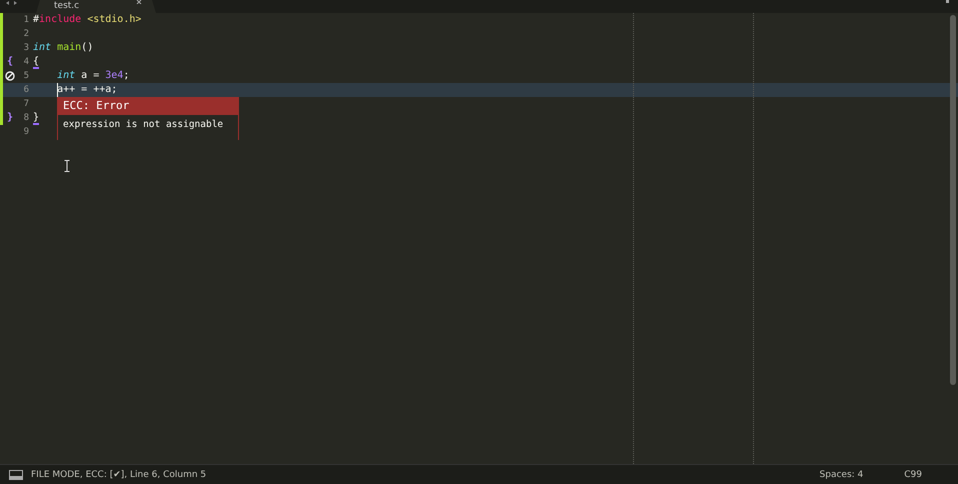  Describe the element at coordinates (25, 90) in the screenshot. I see `line-number: 6` at that location.